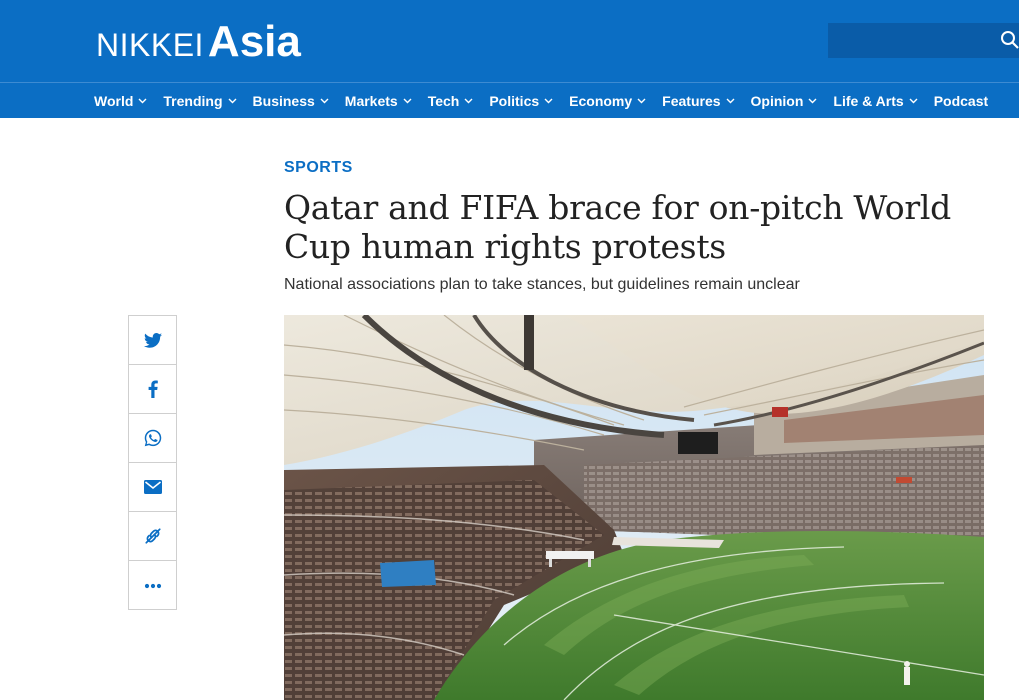  I want to click on nav-item-trending: Trending, so click(200, 100).